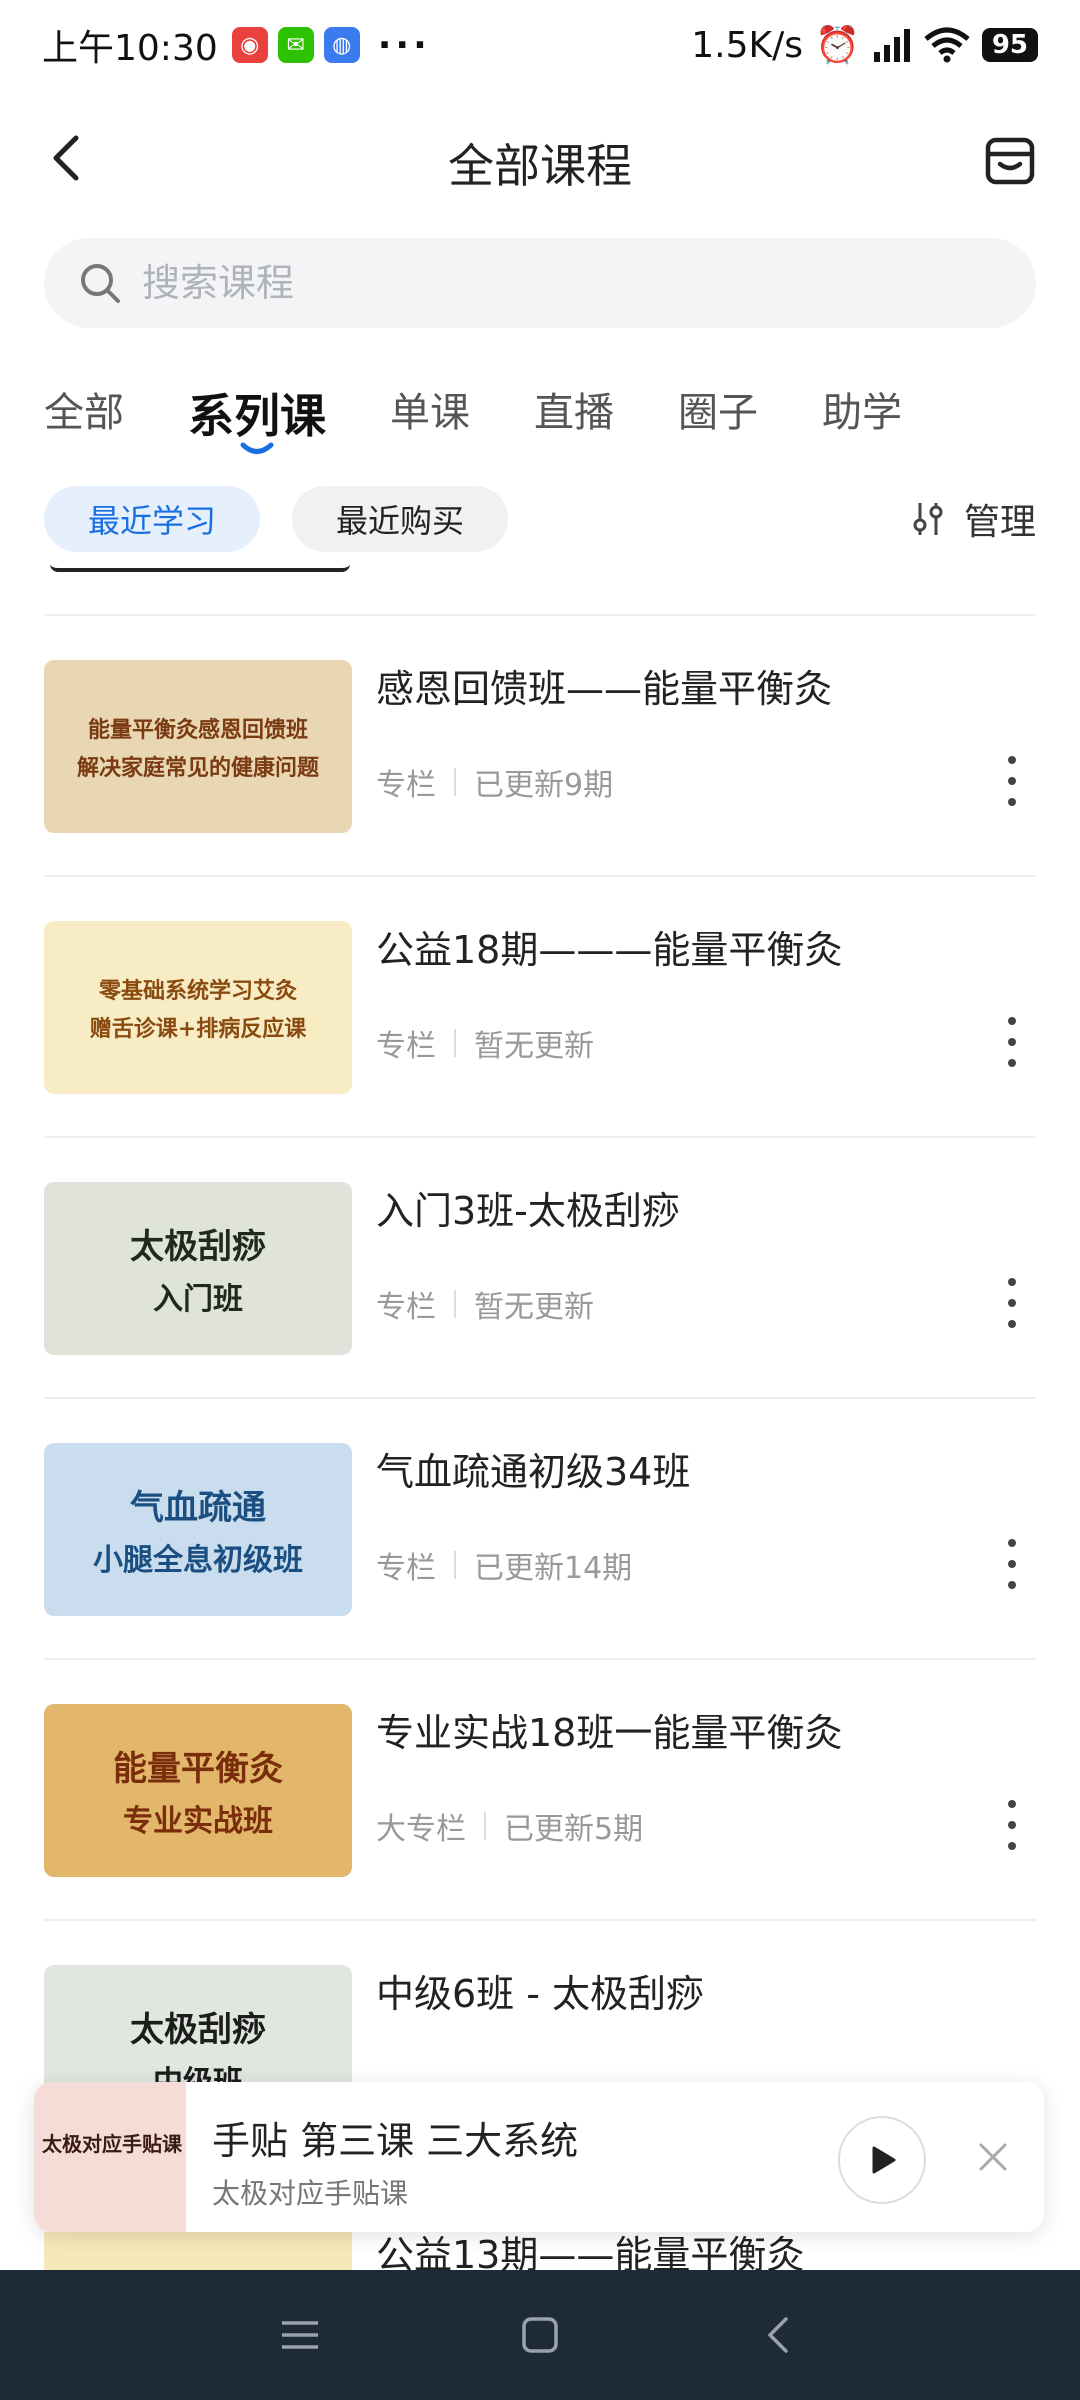 Image resolution: width=1080 pixels, height=2400 pixels. What do you see at coordinates (604, 689) in the screenshot?
I see `course-title: 感恩回馈班——能量平衡灸` at bounding box center [604, 689].